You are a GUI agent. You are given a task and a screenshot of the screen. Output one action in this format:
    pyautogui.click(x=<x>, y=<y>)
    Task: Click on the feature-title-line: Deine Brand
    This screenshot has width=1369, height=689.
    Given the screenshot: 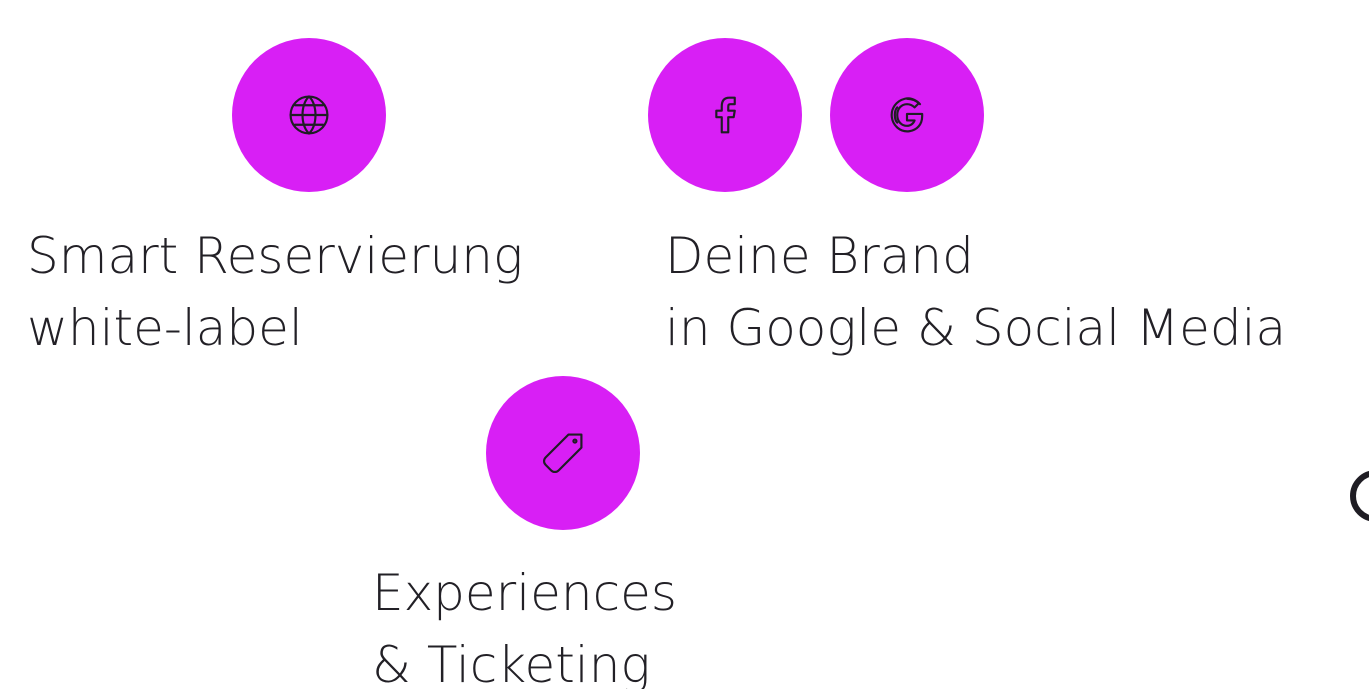 What is the action you would take?
    pyautogui.click(x=819, y=256)
    